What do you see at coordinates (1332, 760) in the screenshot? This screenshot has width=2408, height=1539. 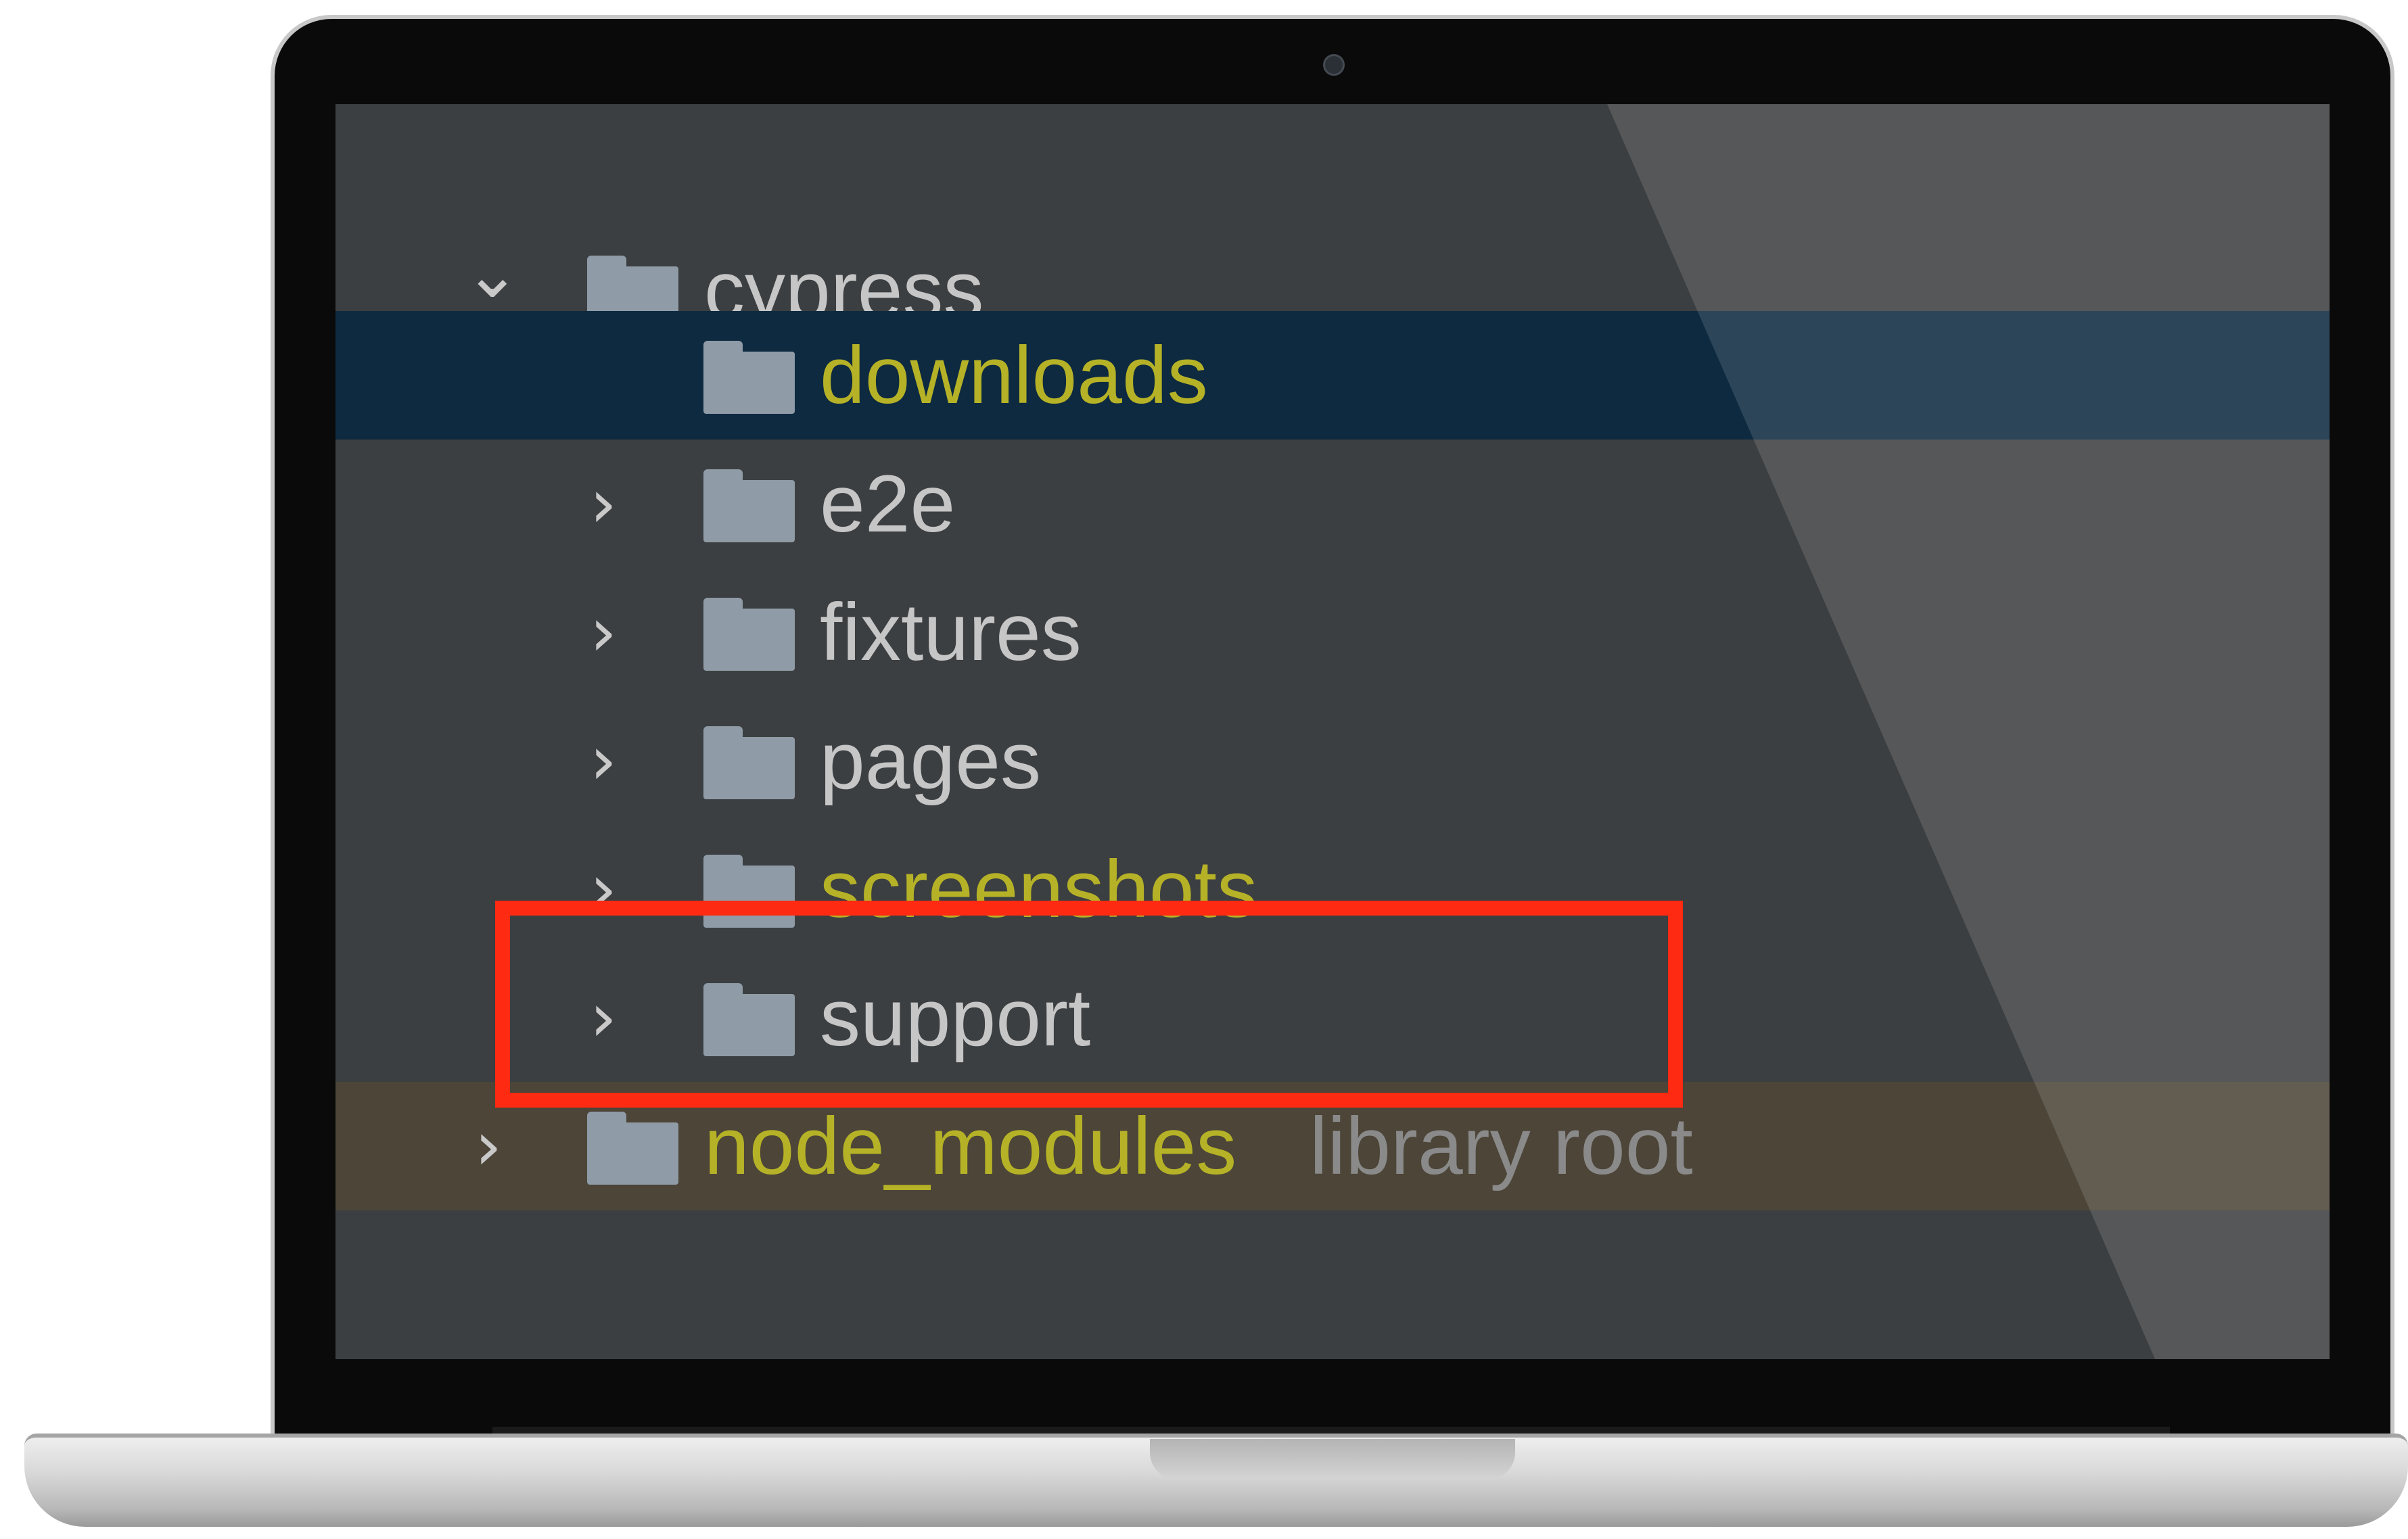 I see `tree-row-pages: › pages` at bounding box center [1332, 760].